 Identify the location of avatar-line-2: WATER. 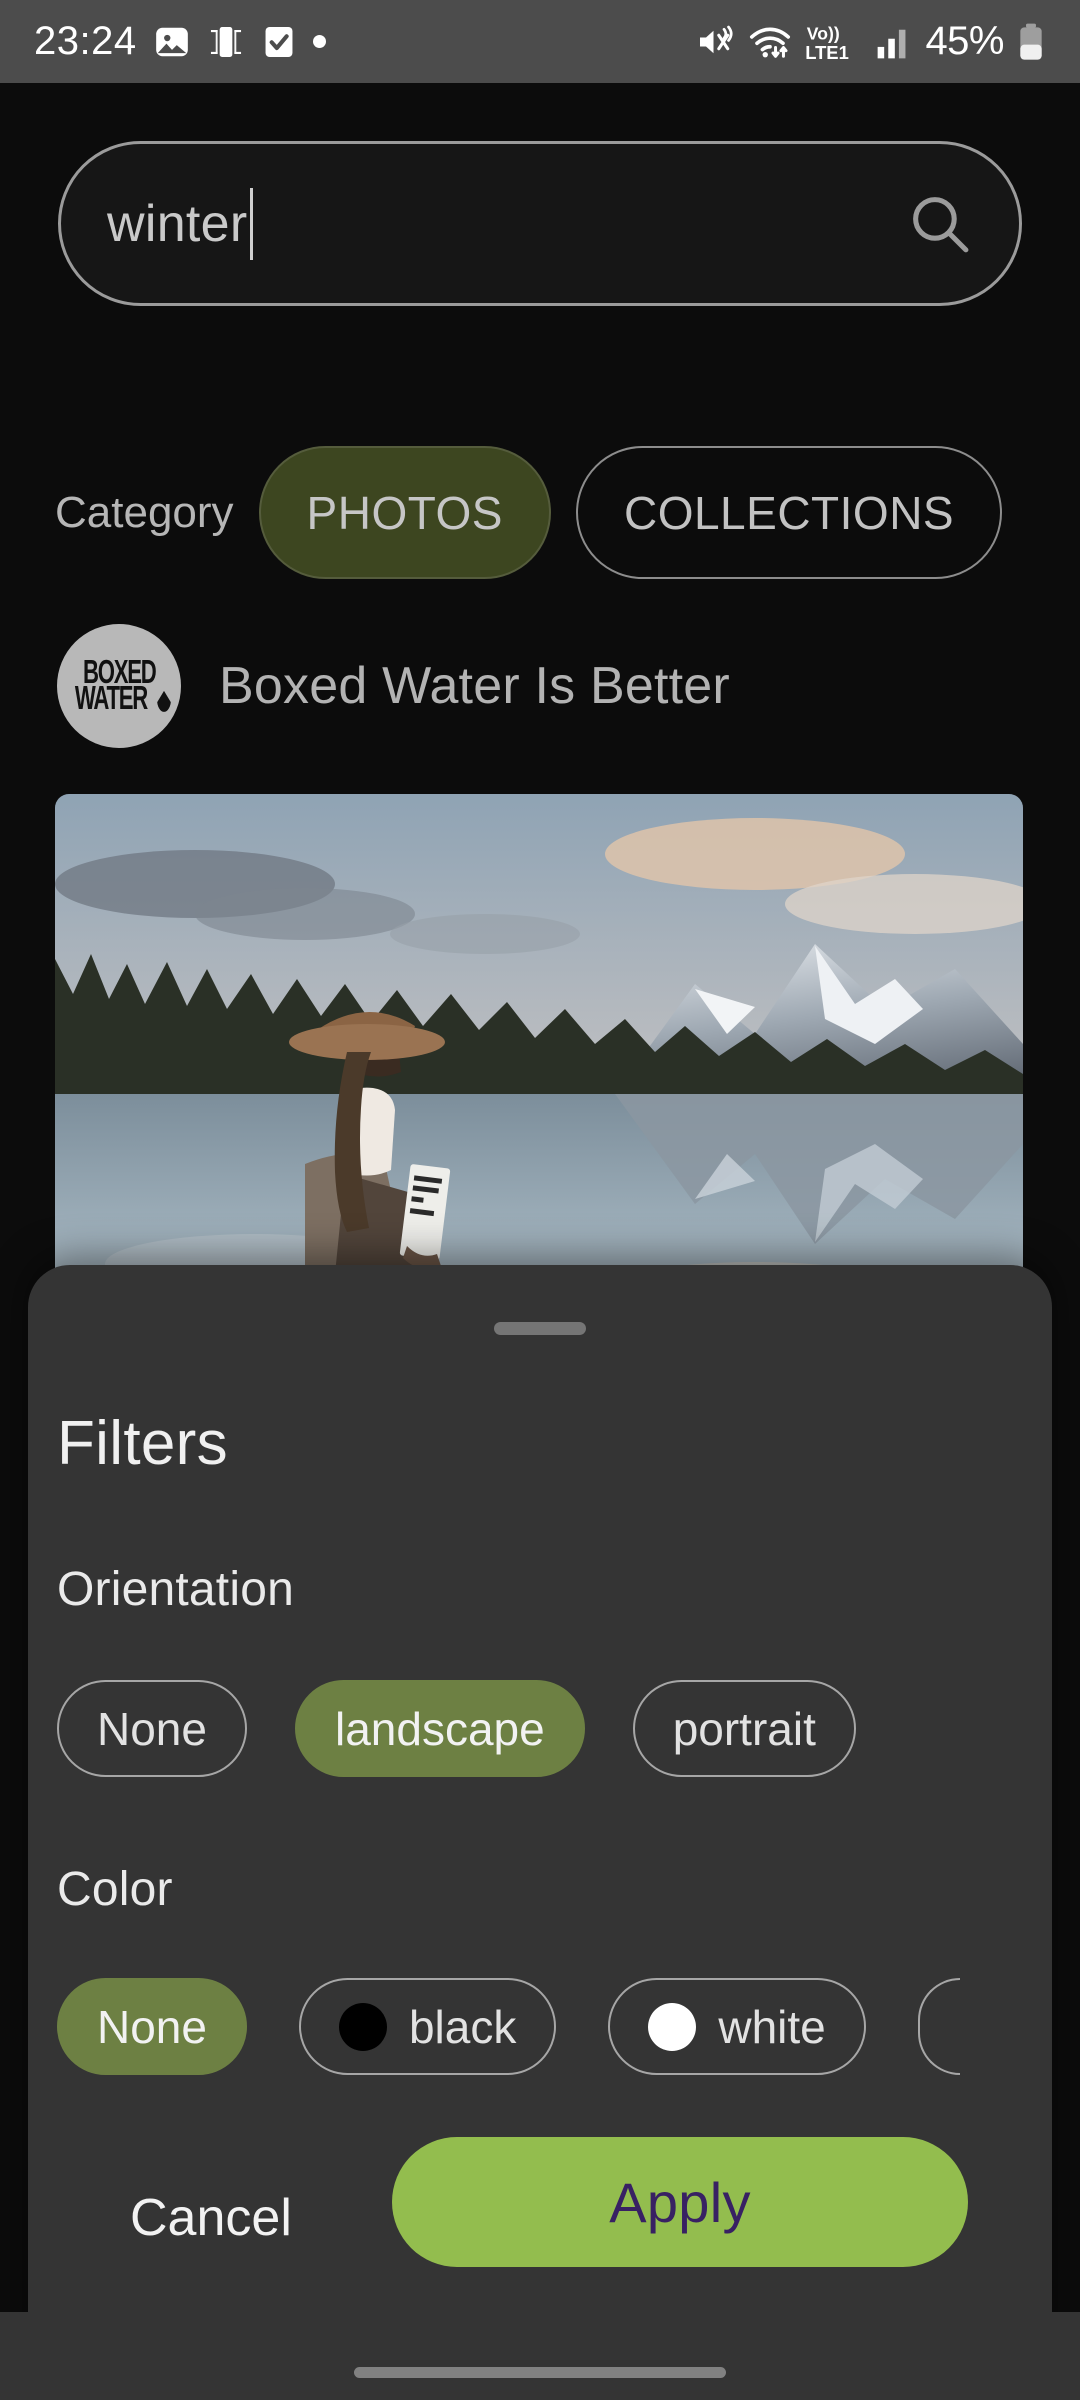
(111, 698).